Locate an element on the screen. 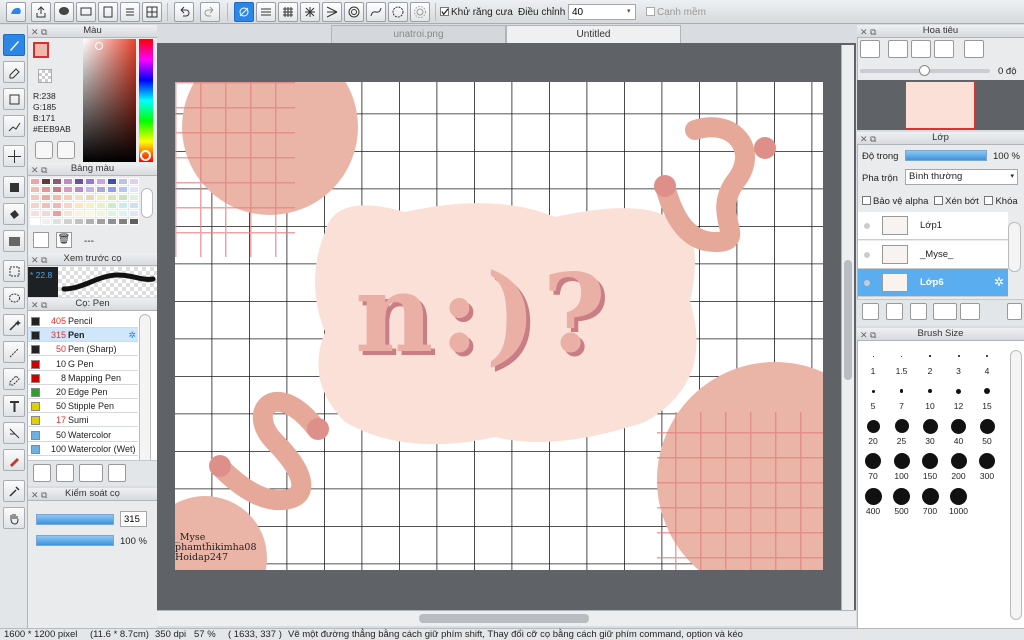 The width and height of the screenshot is (1024, 640). snap-radial-icon is located at coordinates (310, 12).